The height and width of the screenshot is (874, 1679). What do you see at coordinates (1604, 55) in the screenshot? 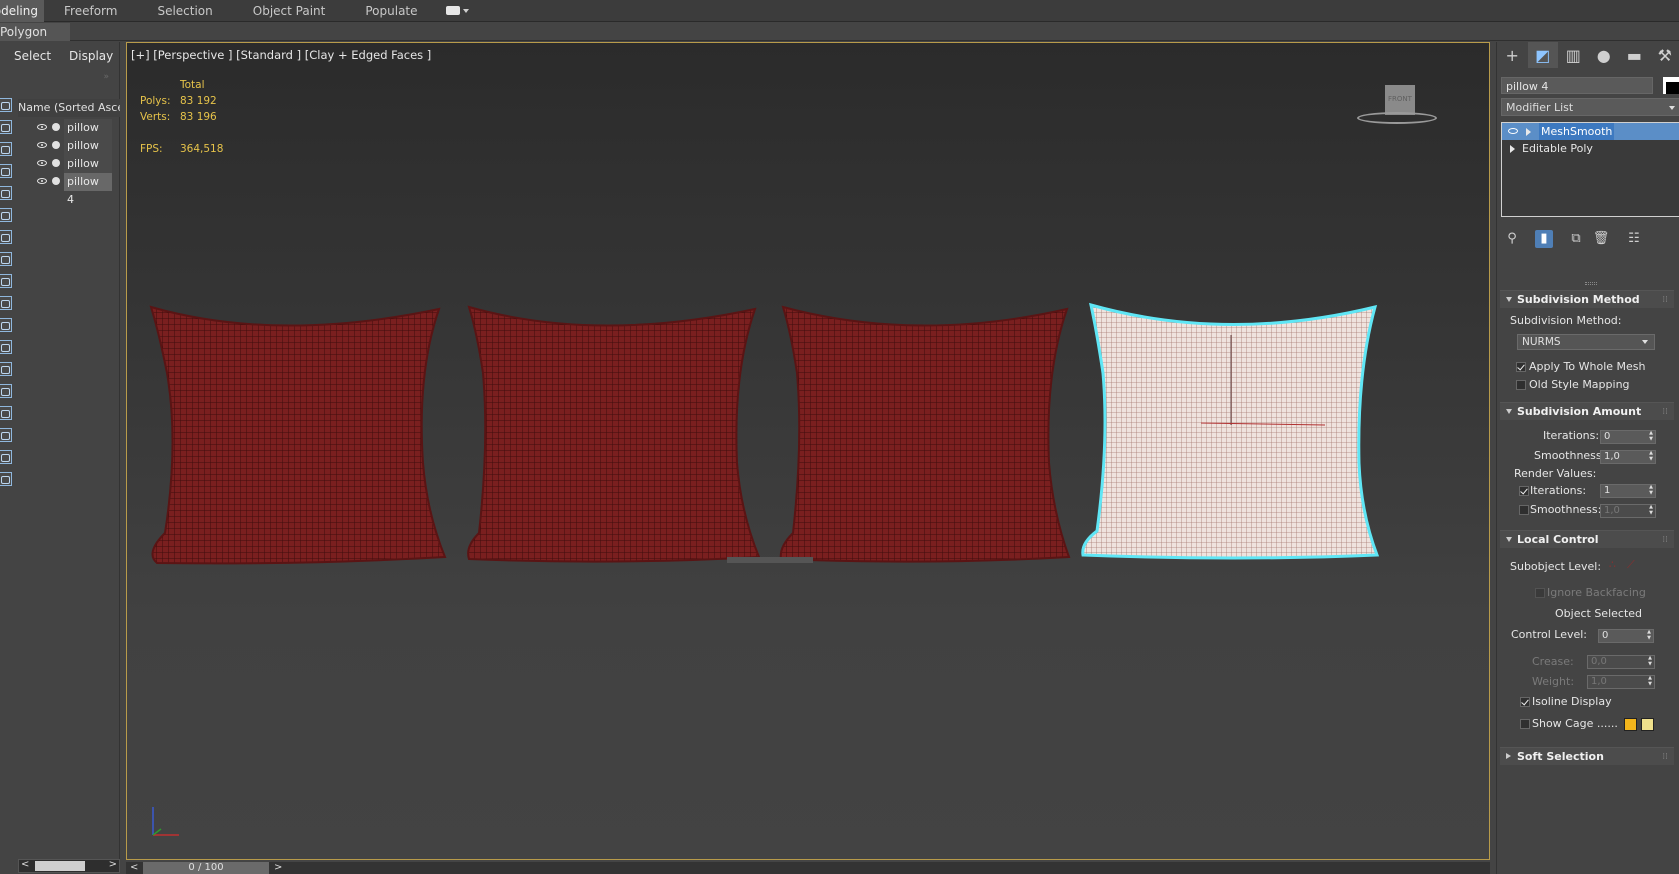
I see `motion-icon: ●` at bounding box center [1604, 55].